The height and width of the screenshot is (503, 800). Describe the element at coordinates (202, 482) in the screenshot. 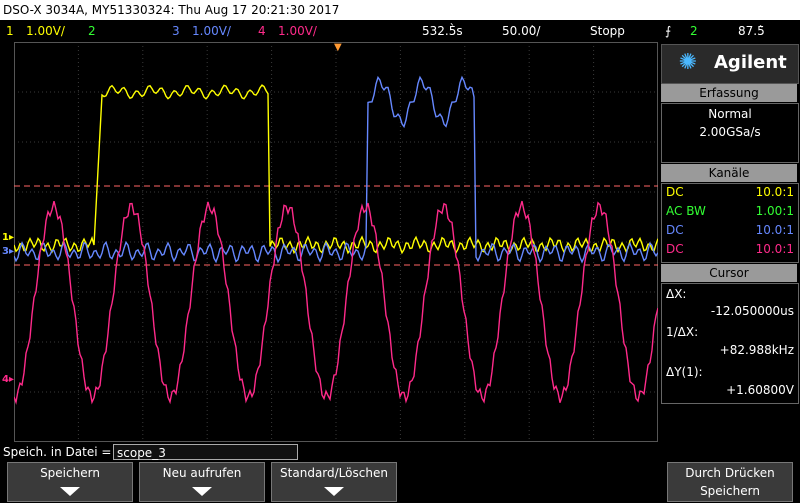

I see `softkey-recall: Neu aufrufen` at that location.